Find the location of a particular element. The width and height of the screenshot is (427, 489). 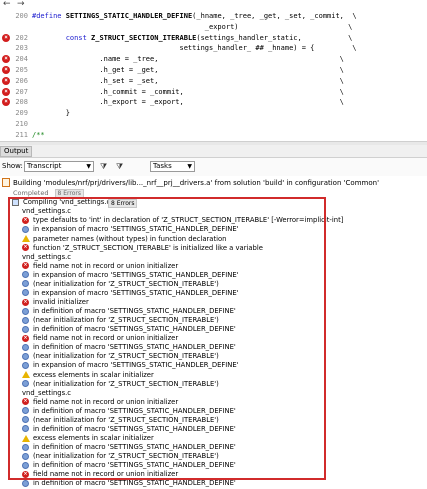

tasks-select-value: Tasks is located at coordinates (162, 166).